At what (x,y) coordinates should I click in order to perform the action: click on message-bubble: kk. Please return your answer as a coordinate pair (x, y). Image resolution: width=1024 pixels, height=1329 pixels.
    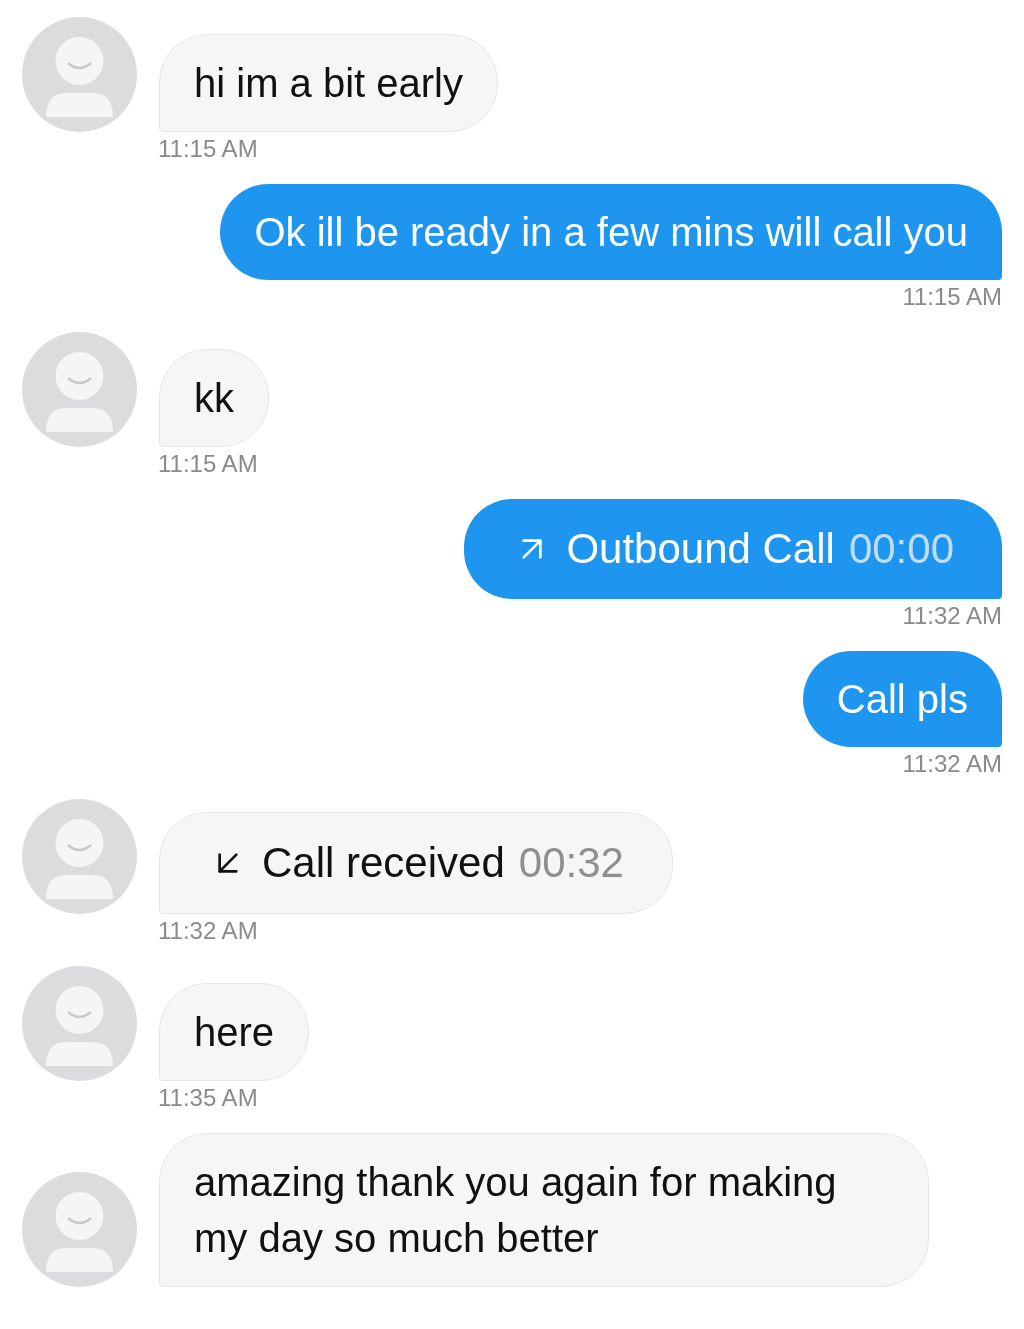
    Looking at the image, I should click on (214, 398).